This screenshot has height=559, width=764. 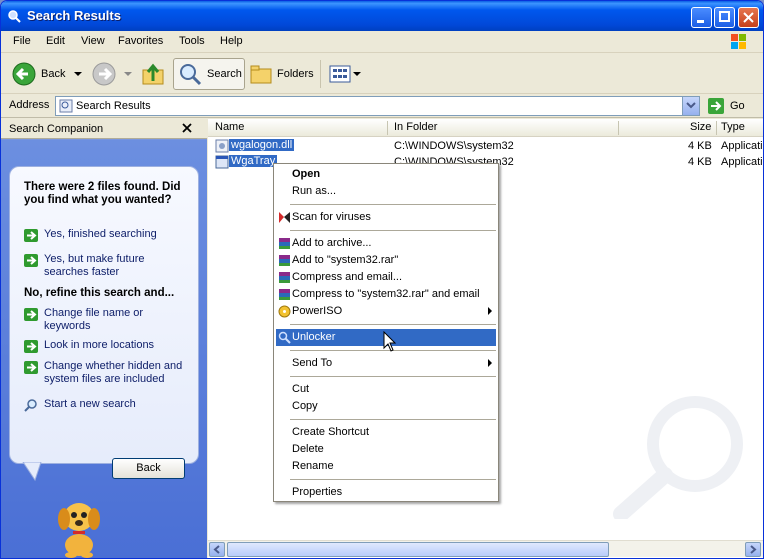 I want to click on title-bar: Search Results, so click(x=382, y=16).